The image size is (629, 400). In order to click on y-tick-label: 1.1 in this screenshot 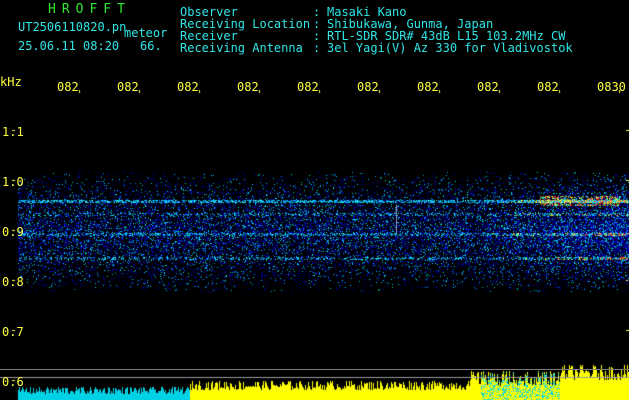, I will do `click(13, 132)`.